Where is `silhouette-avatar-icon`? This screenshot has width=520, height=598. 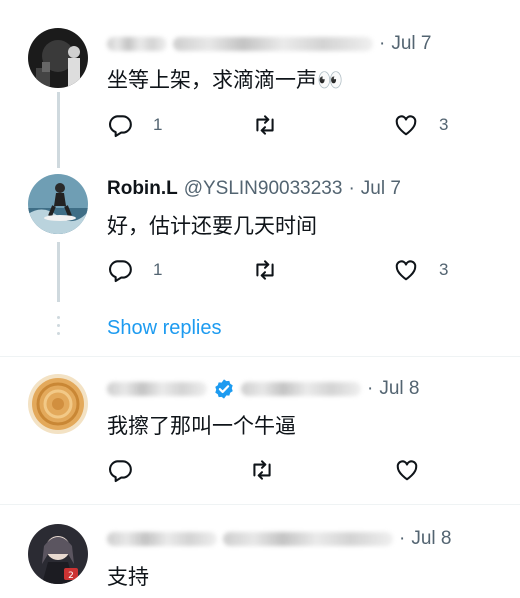 silhouette-avatar-icon is located at coordinates (58, 58).